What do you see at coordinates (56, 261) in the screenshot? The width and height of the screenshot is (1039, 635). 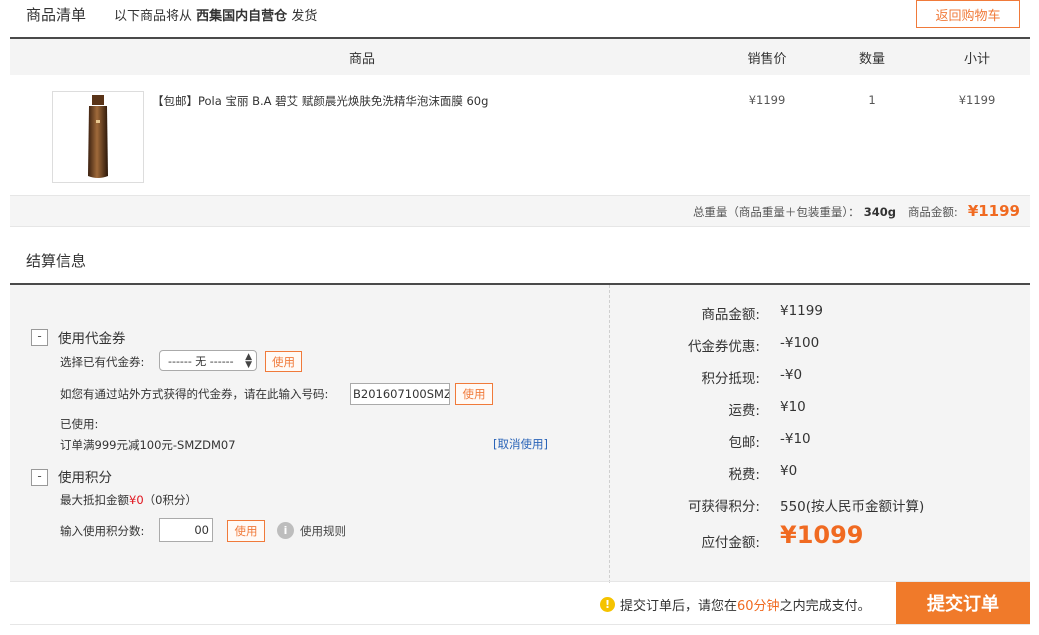 I see `section-title-settlement: 结算信息` at bounding box center [56, 261].